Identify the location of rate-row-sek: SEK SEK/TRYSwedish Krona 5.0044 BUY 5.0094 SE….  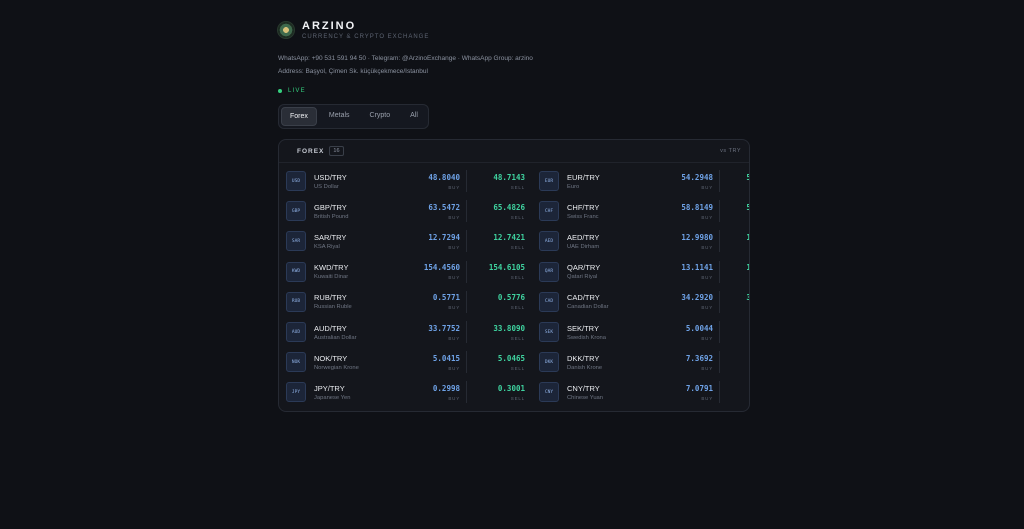
(640, 332).